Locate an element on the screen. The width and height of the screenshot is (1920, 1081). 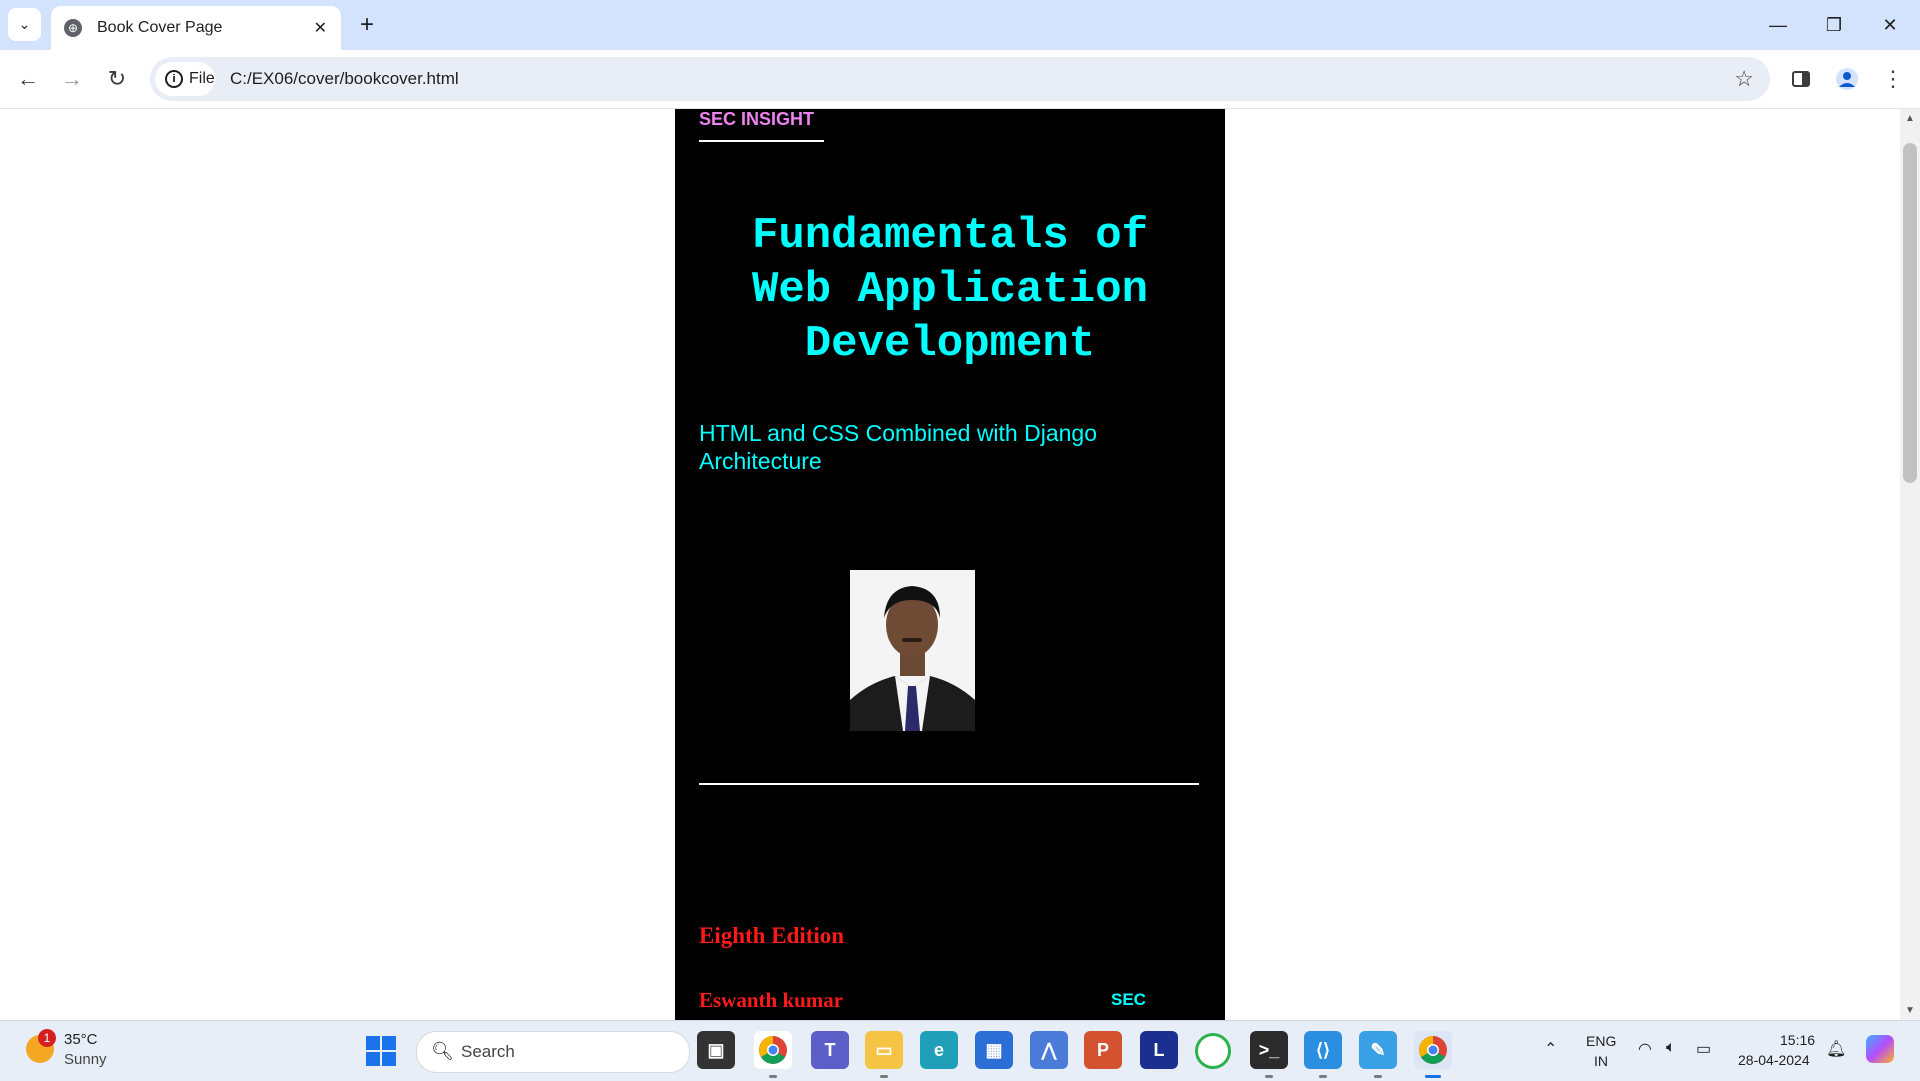
menu-button: ⋮ is located at coordinates (1893, 79).